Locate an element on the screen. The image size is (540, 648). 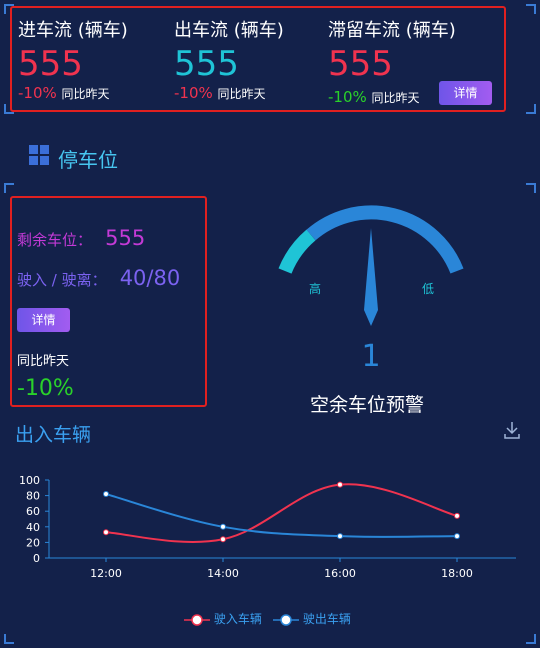
parking-info-panel: 剩余车位： 555 驶入 / 驶离： 40/80 详情 同比昨天 -10% is located at coordinates (108, 301).